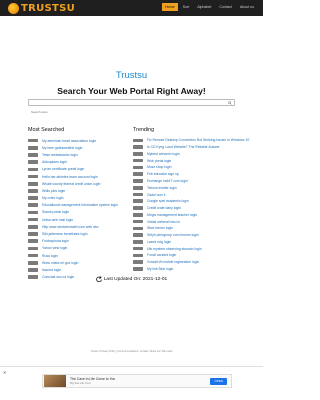 The height and width of the screenshot is (400, 320). Describe the element at coordinates (51, 270) in the screenshot. I see `list-item-link: Isacma login` at that location.